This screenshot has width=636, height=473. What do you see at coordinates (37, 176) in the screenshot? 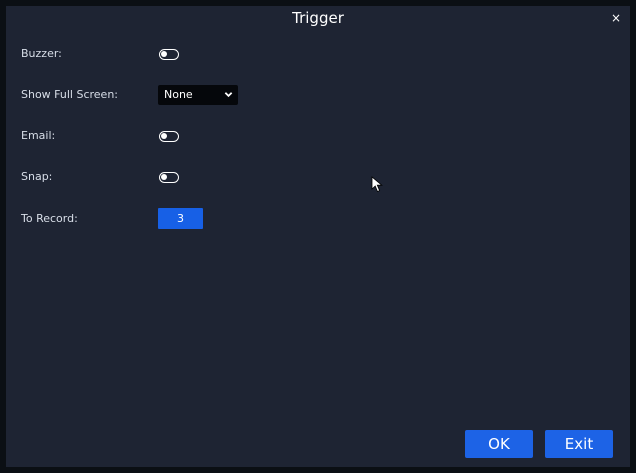
I see `snap-label: Snap:` at bounding box center [37, 176].